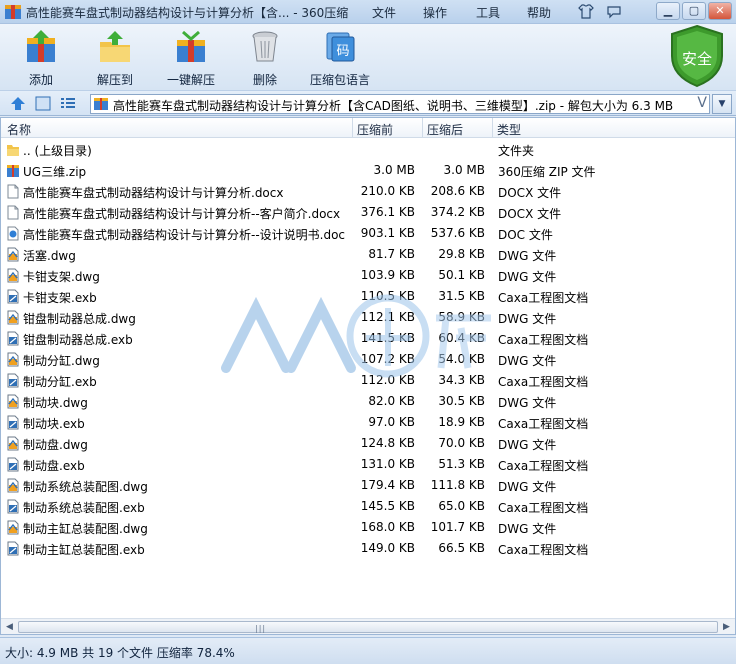 Image resolution: width=736 pixels, height=664 pixels. Describe the element at coordinates (461, 443) in the screenshot. I see `file-compressed-size: 70.0 KB` at that location.